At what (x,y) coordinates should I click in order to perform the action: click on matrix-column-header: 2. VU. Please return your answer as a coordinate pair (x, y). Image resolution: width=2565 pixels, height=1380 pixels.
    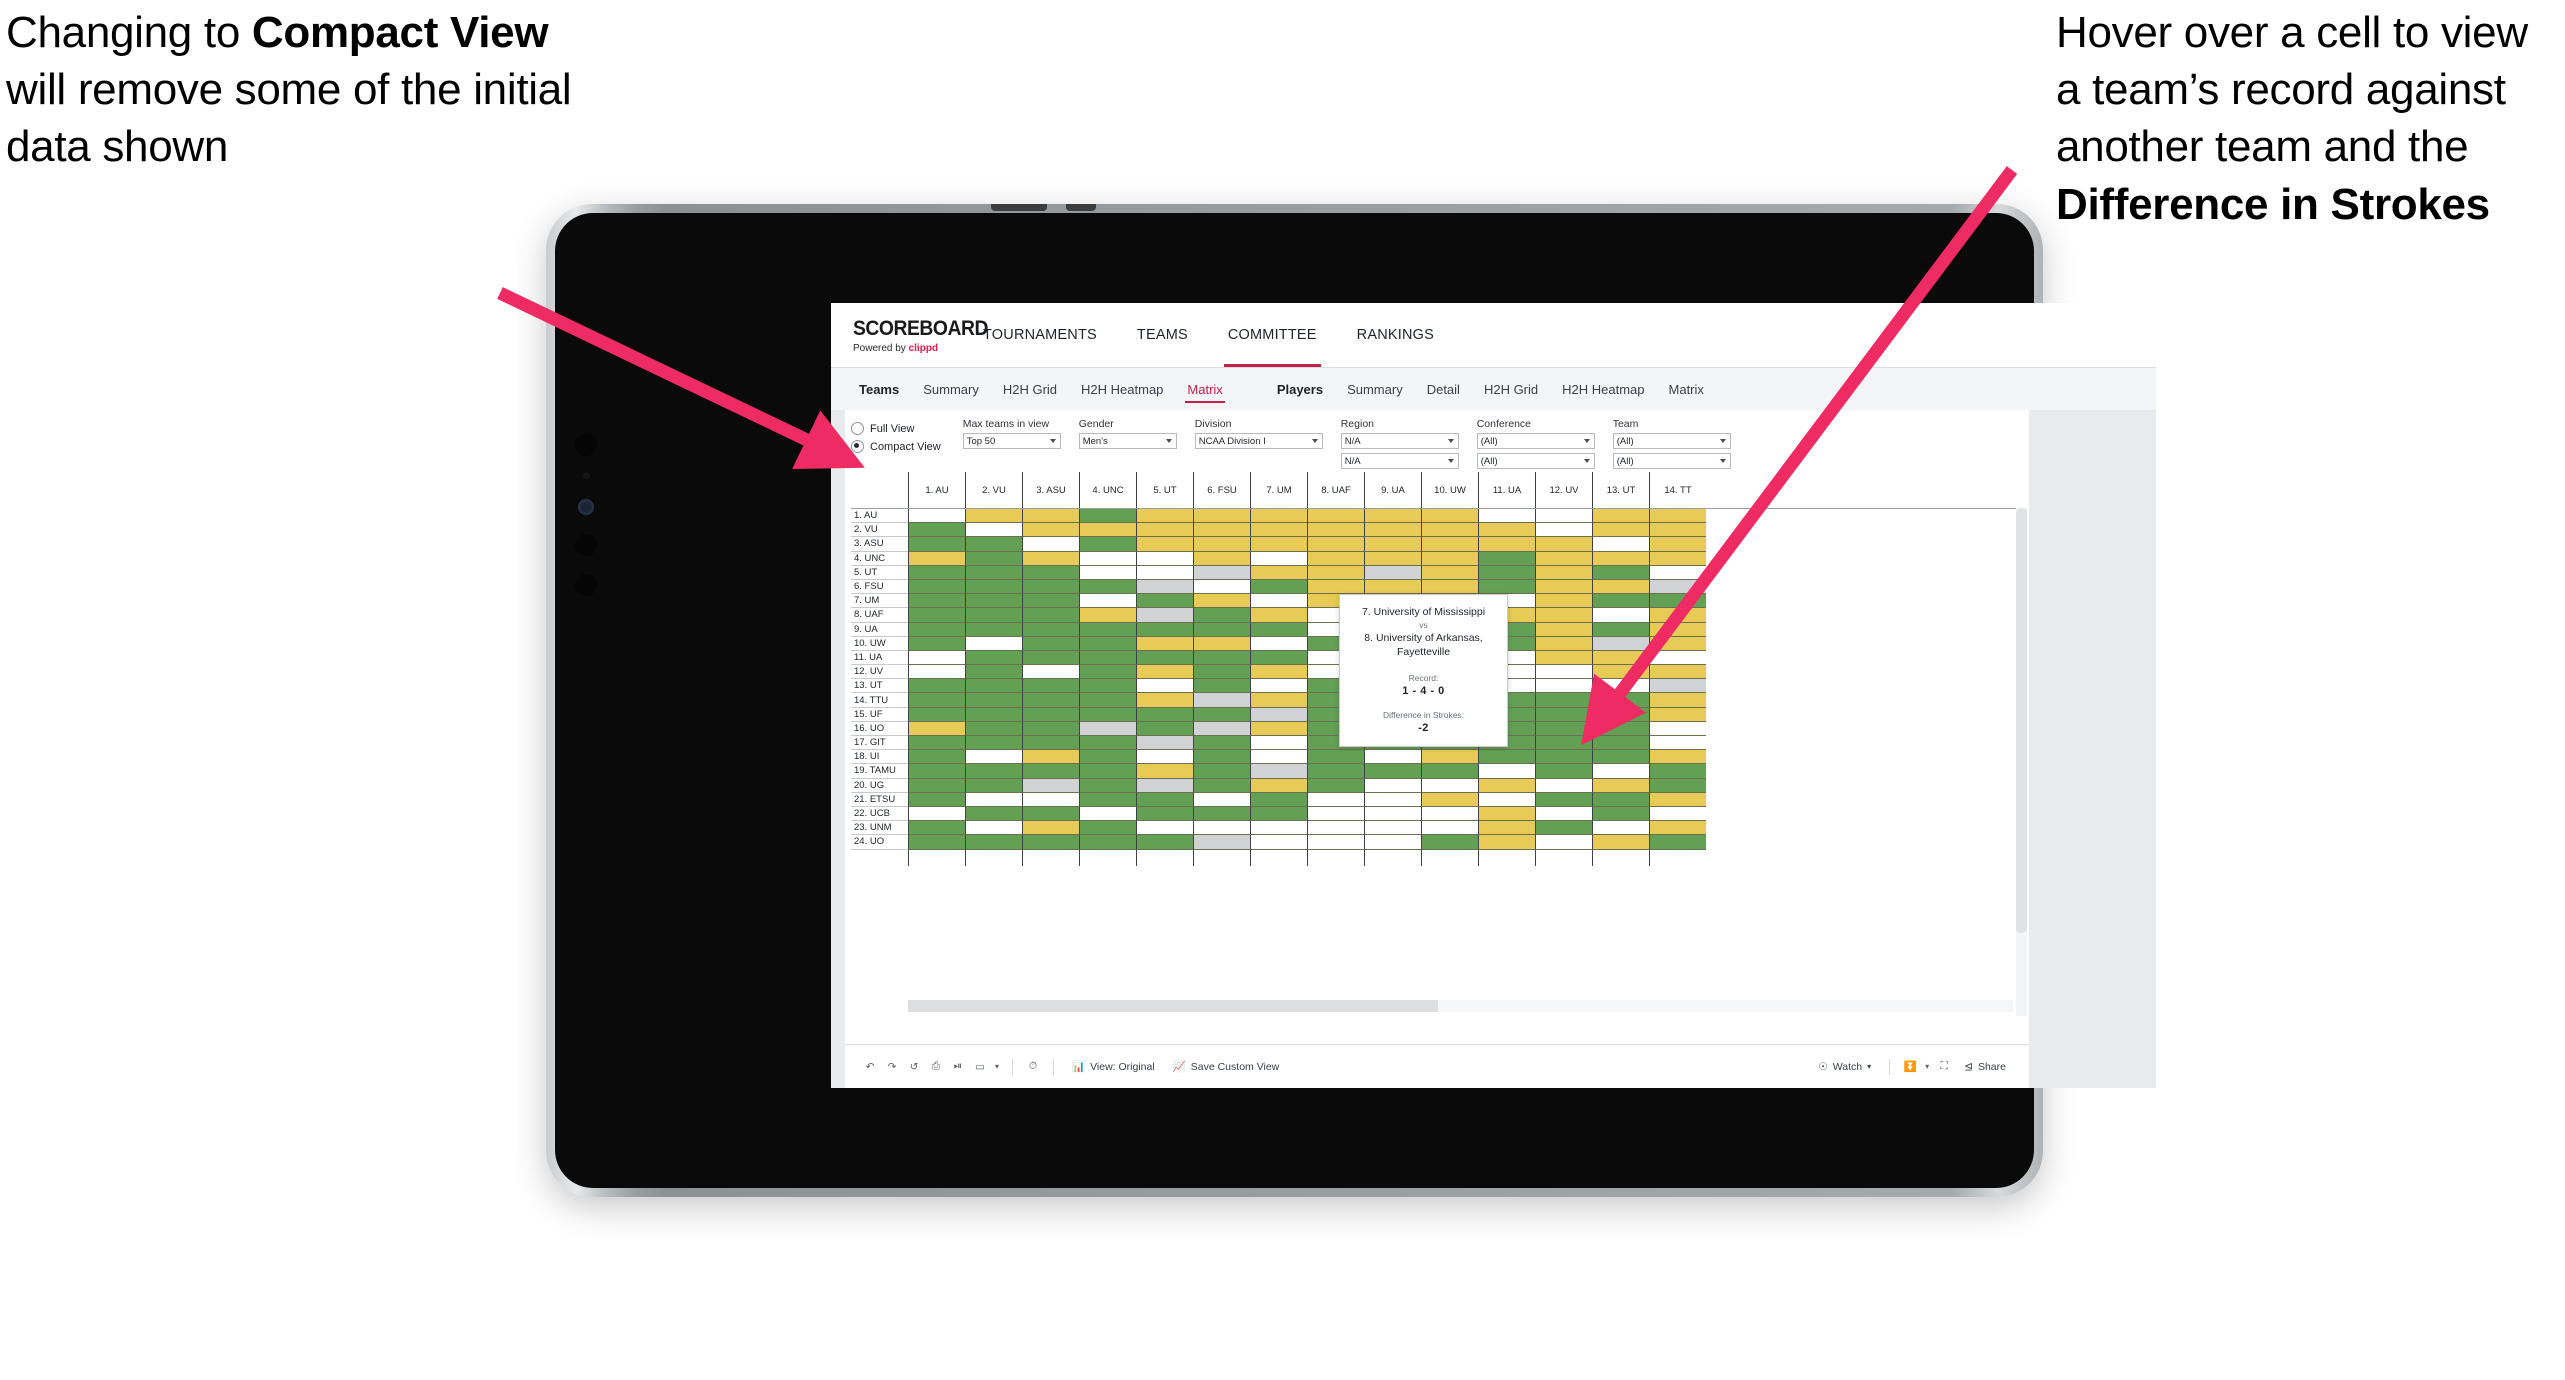
    Looking at the image, I should click on (993, 490).